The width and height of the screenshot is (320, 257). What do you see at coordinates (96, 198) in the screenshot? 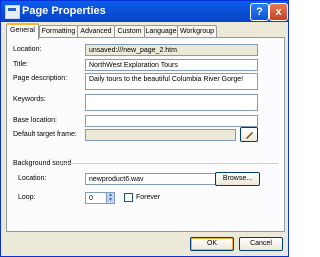
I see `loop-count-input: 0` at bounding box center [96, 198].